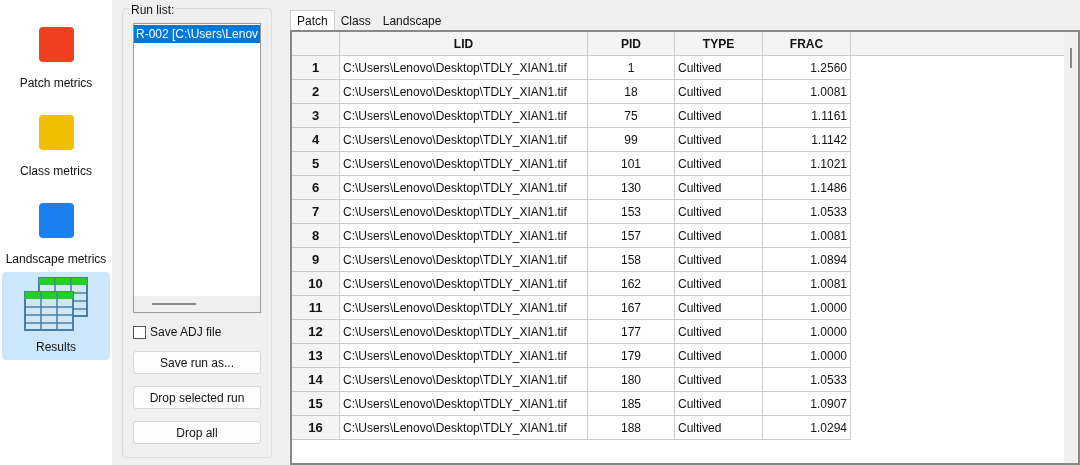 The height and width of the screenshot is (465, 1080). I want to click on table-cell: 18, so click(631, 92).